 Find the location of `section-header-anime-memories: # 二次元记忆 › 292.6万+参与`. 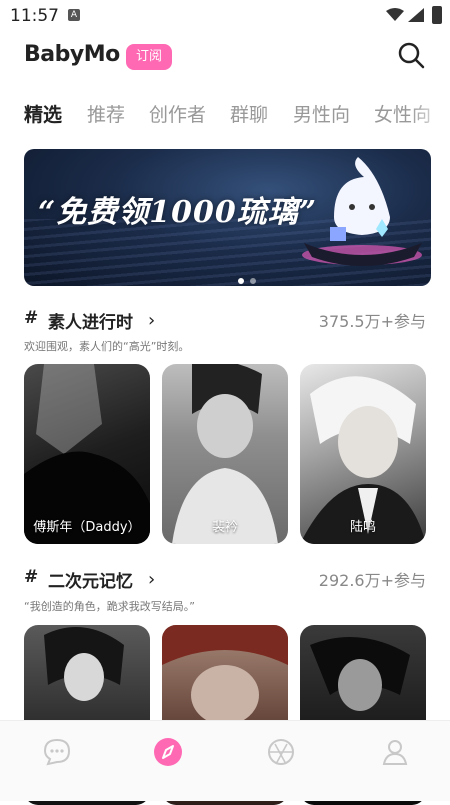

section-header-anime-memories: # 二次元记忆 › 292.6万+参与 is located at coordinates (225, 581).